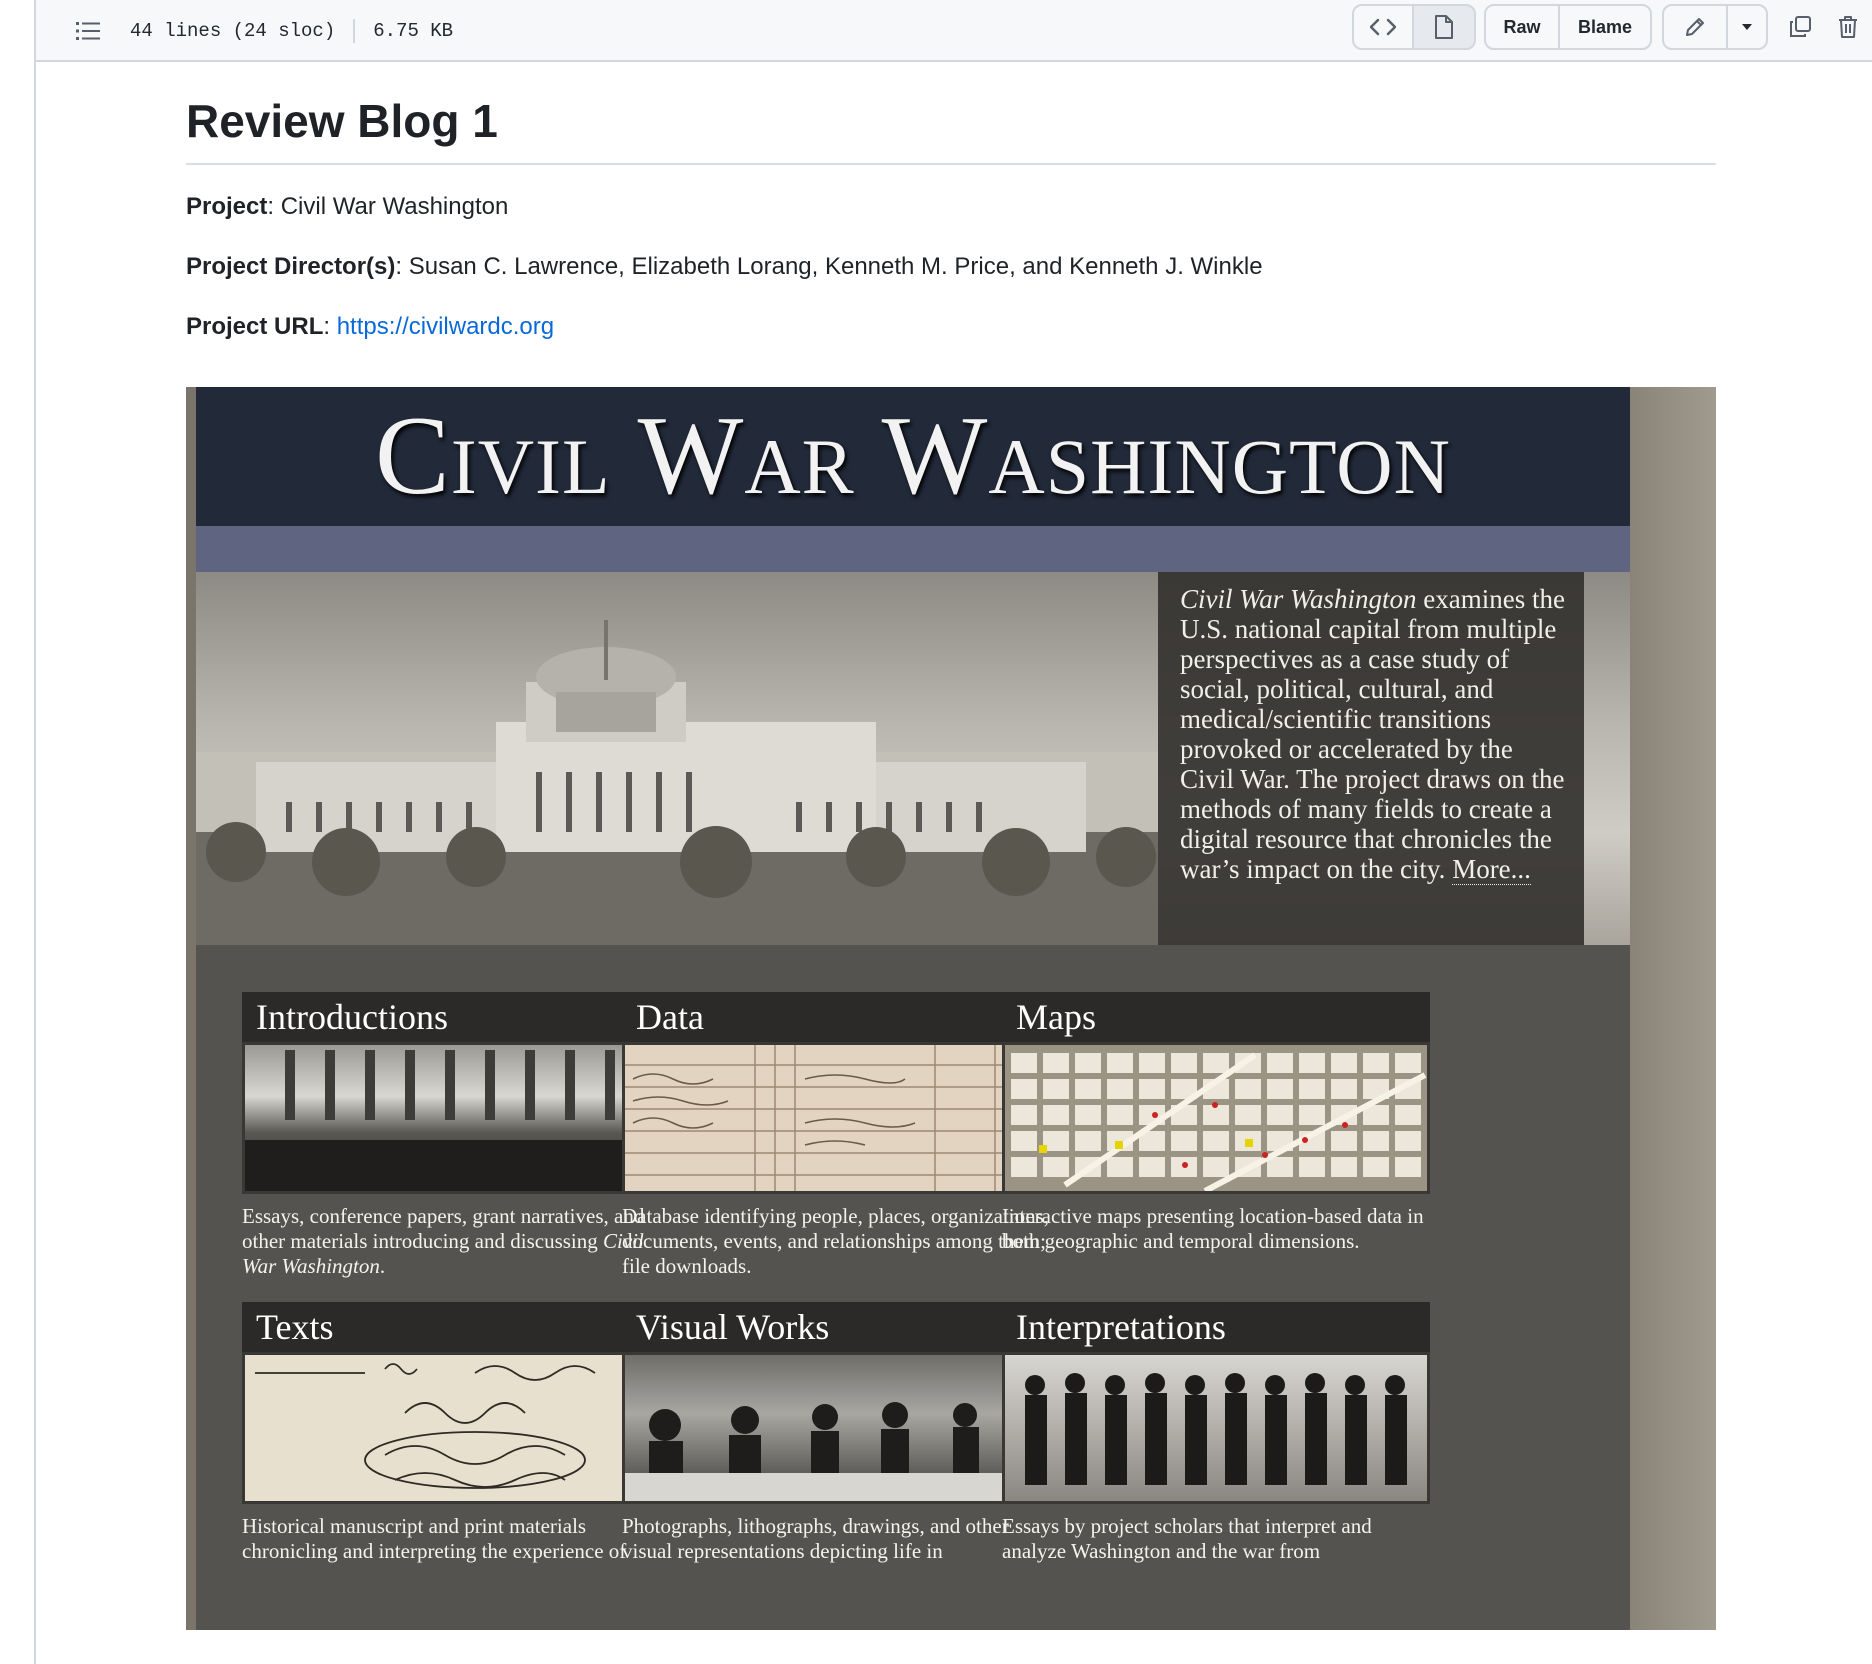  What do you see at coordinates (951, 130) in the screenshot?
I see `page-title: Review Blog 1` at bounding box center [951, 130].